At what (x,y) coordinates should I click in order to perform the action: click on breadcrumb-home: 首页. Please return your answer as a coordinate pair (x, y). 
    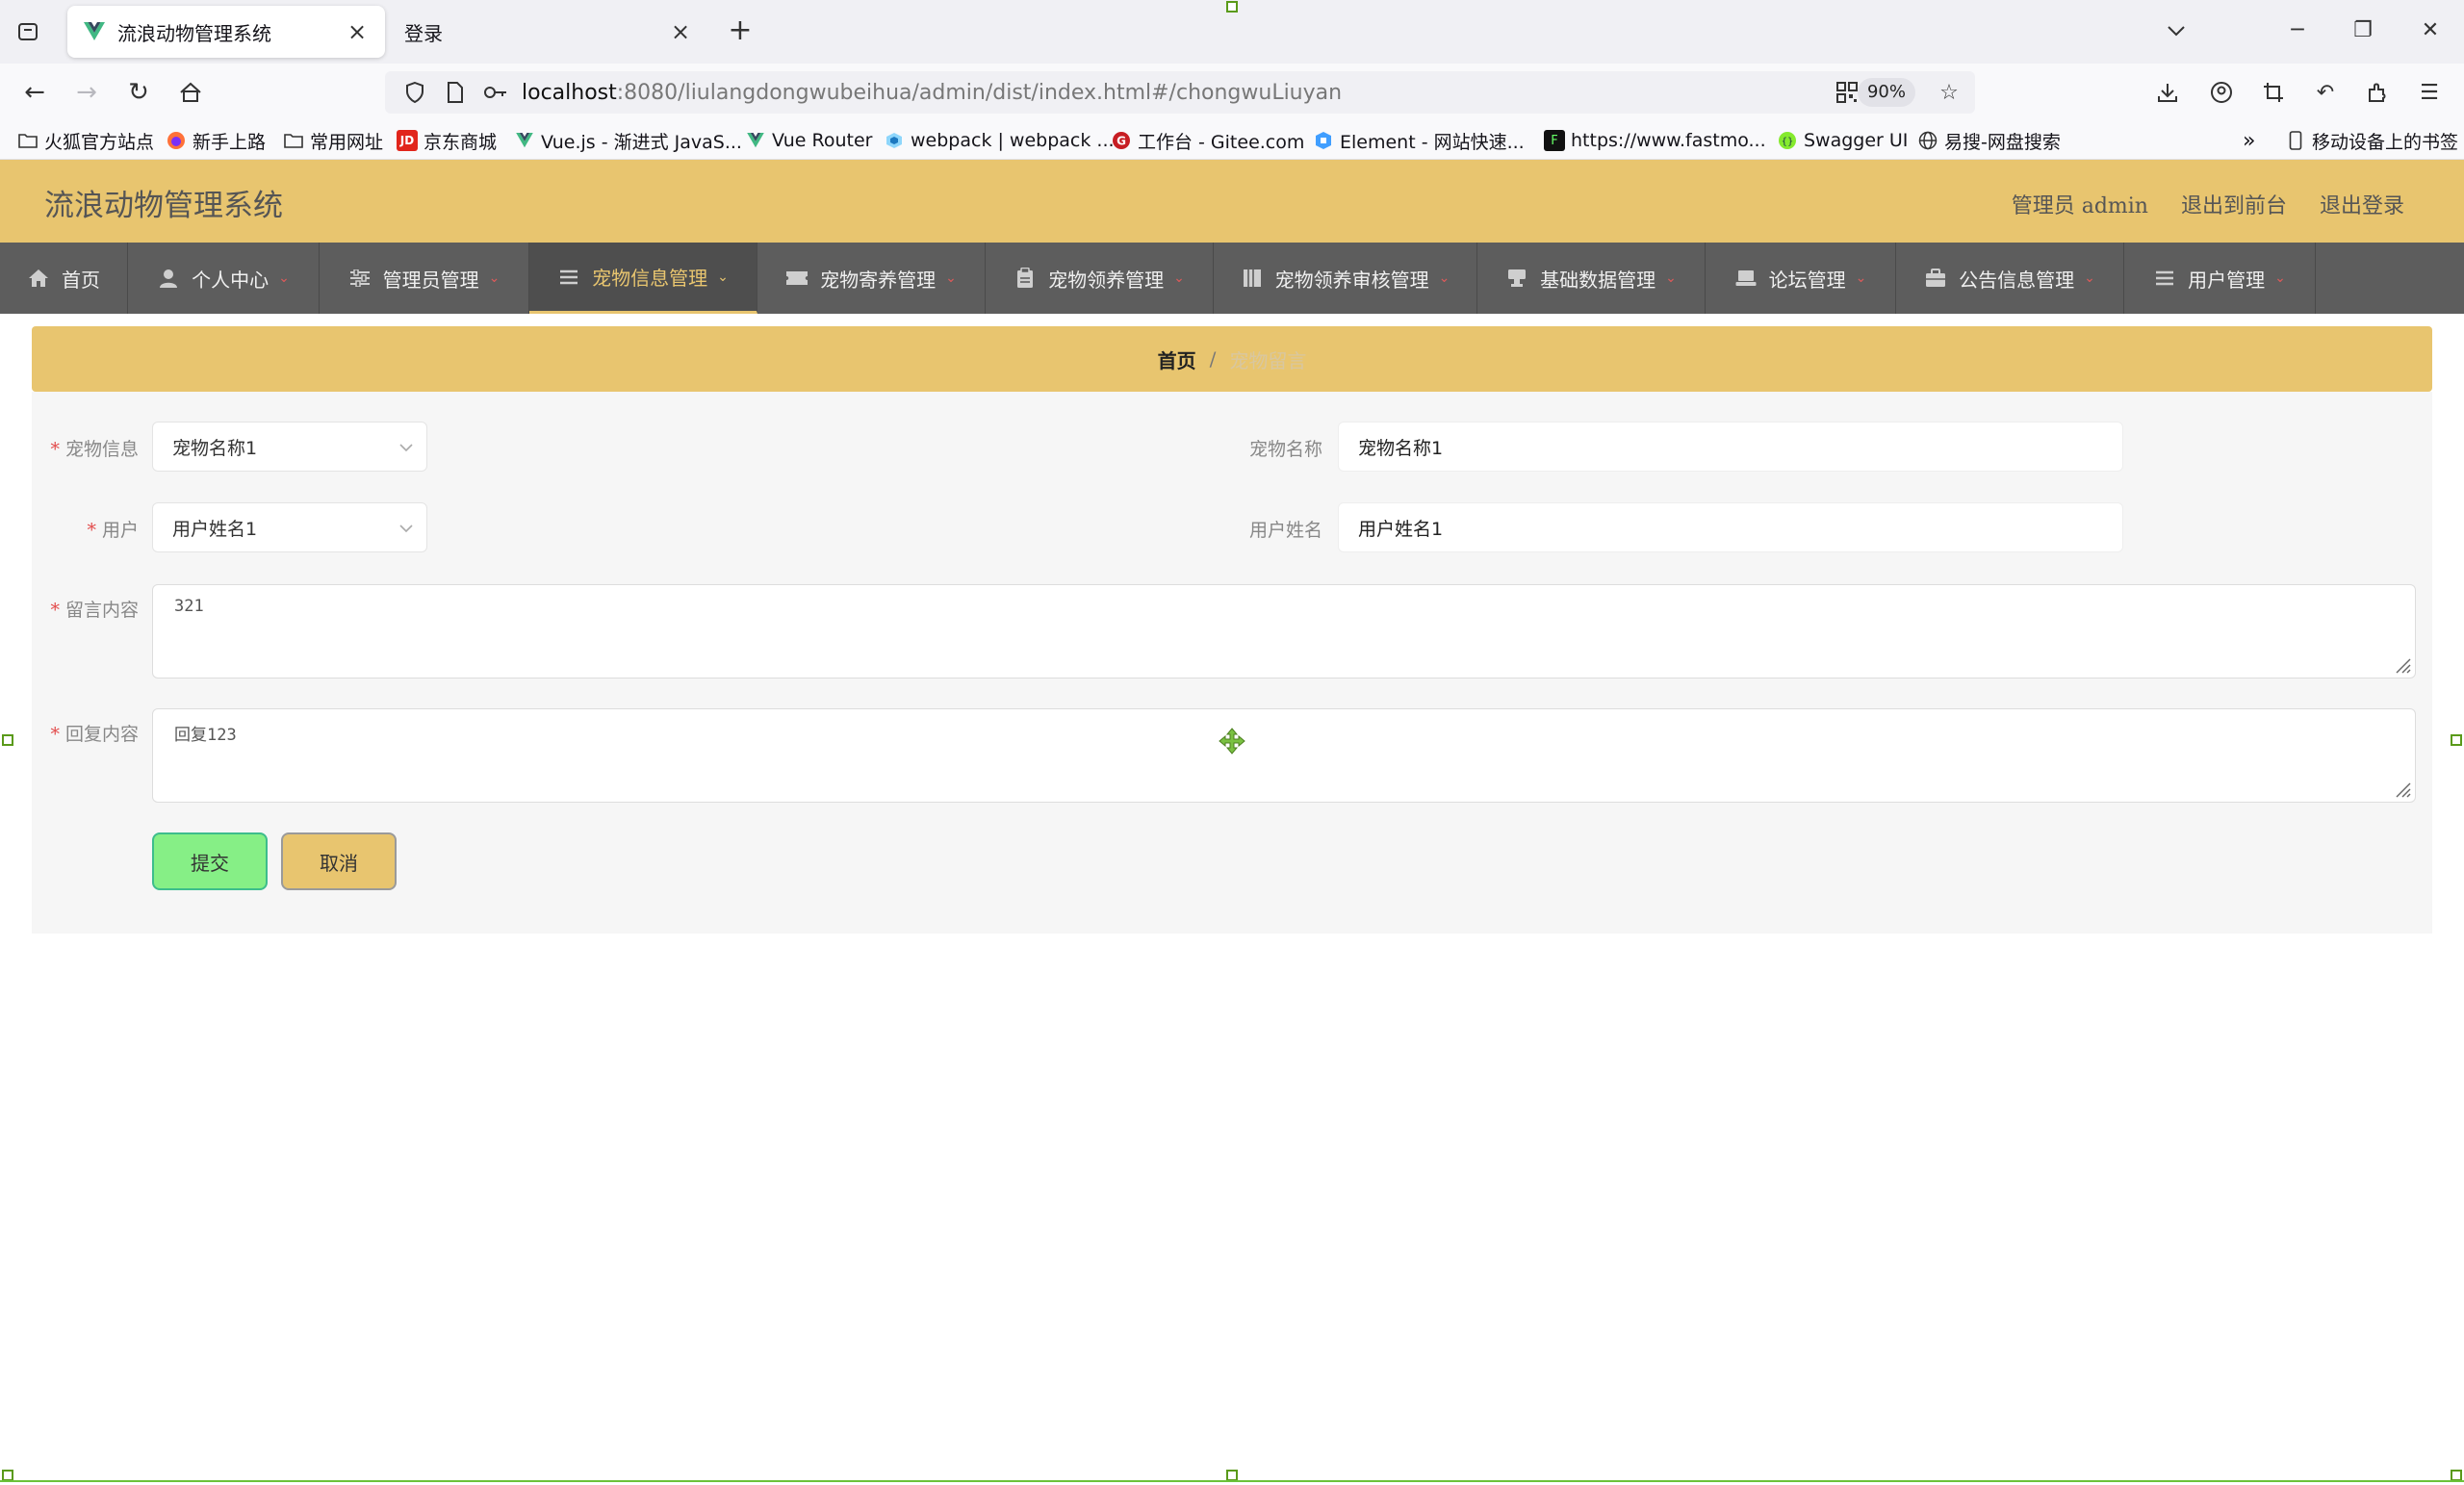
    Looking at the image, I should click on (1177, 359).